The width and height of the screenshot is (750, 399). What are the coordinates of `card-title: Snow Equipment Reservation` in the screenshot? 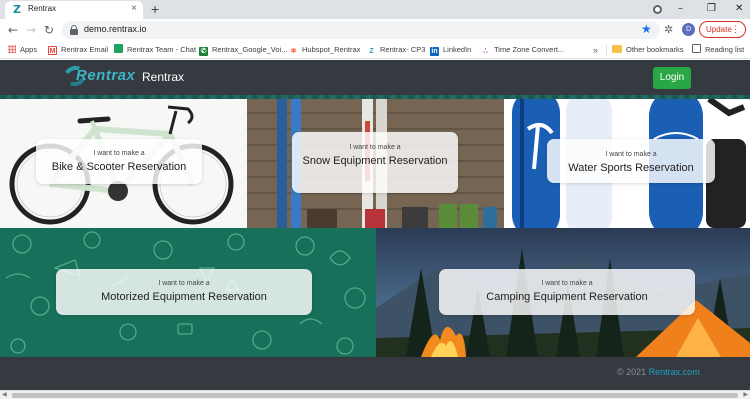 It's located at (375, 161).